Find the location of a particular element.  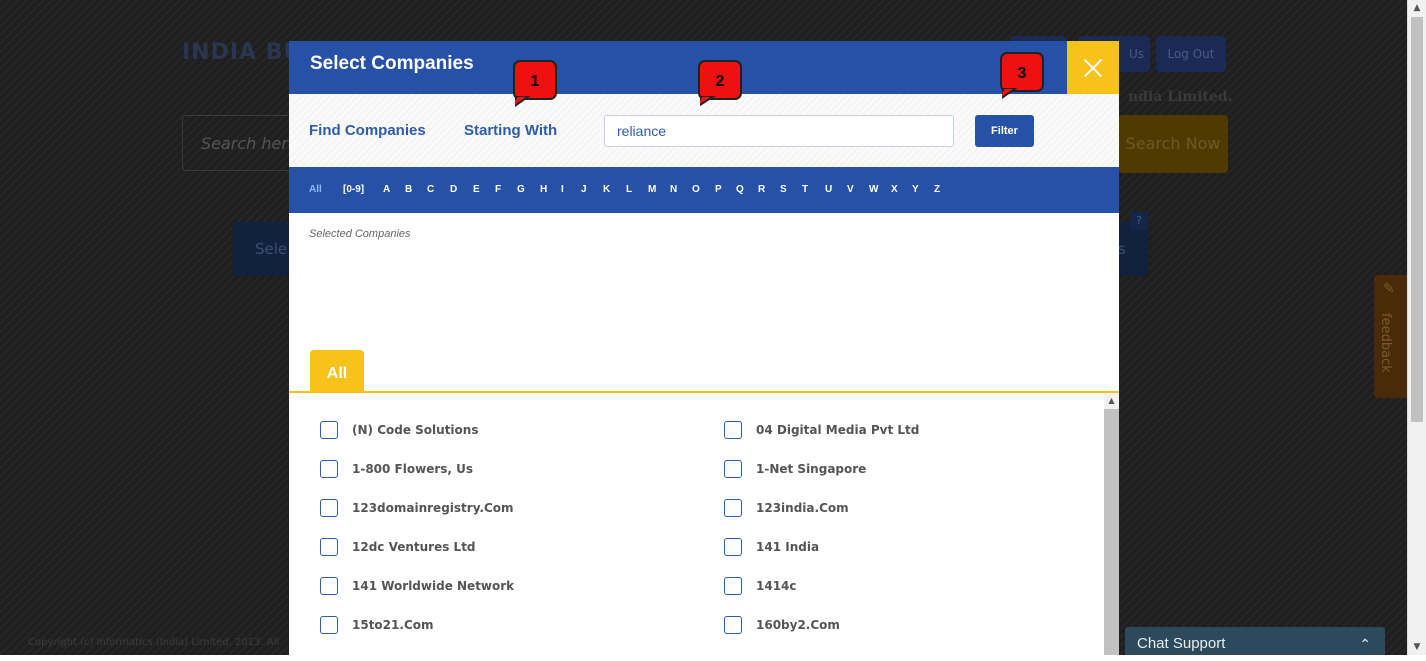

company-name-label: 1-800 Flowers, Us is located at coordinates (413, 469).